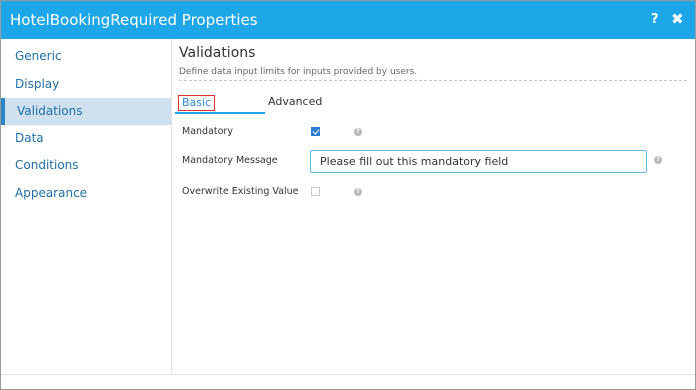 The image size is (696, 390). Describe the element at coordinates (207, 131) in the screenshot. I see `mandatory-label: Mandatory` at that location.